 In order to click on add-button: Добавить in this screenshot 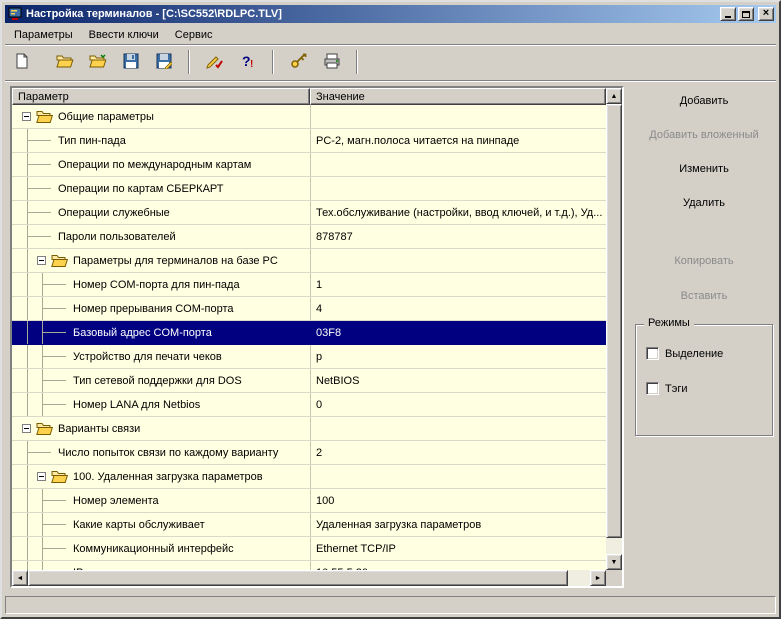, I will do `click(704, 101)`.